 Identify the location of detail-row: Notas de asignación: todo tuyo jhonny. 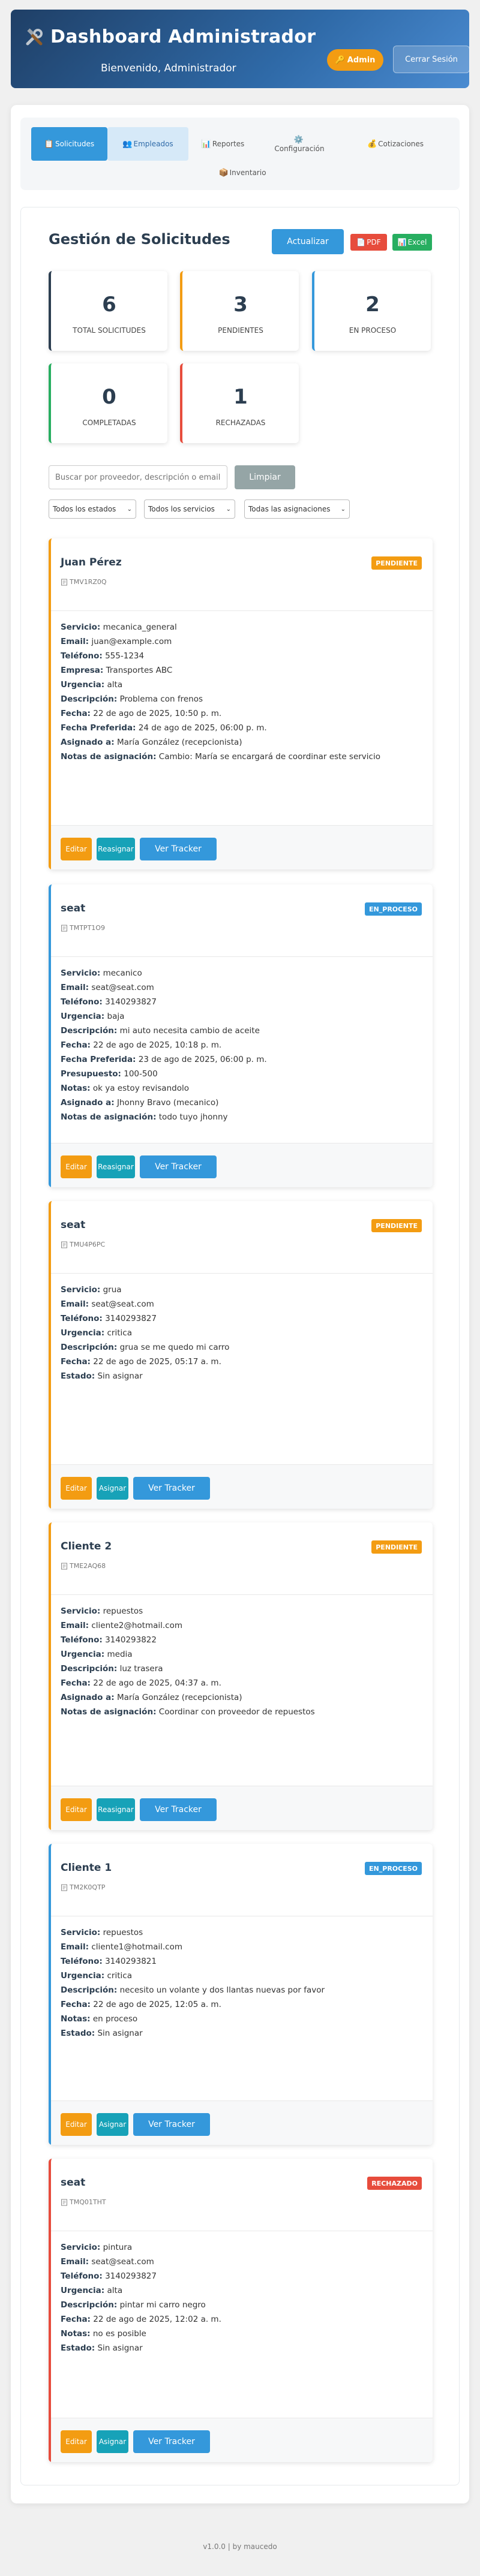
(144, 1117).